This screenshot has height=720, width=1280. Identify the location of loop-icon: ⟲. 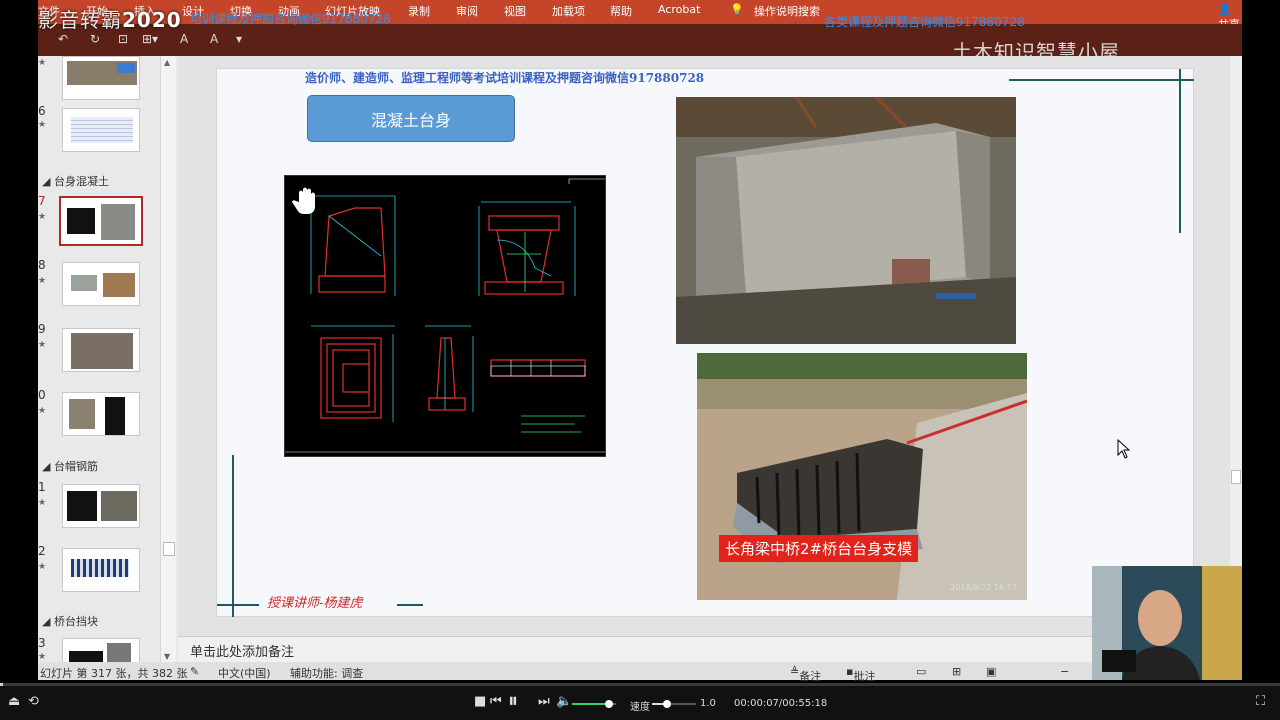
(33, 701).